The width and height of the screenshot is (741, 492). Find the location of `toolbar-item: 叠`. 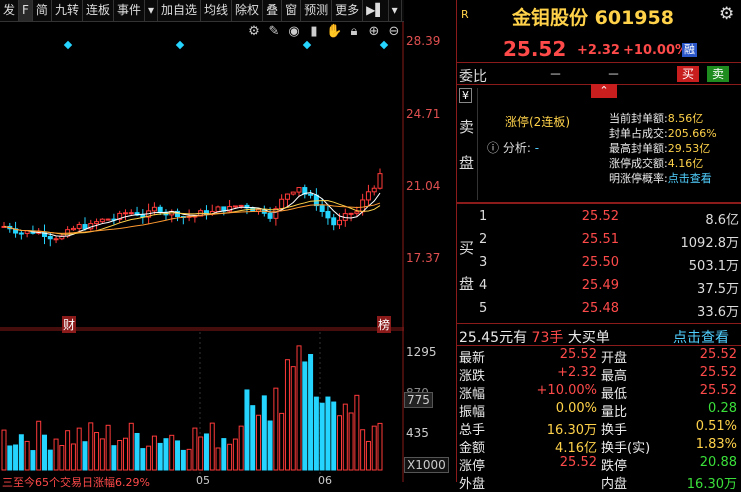

toolbar-item: 叠 is located at coordinates (273, 10).